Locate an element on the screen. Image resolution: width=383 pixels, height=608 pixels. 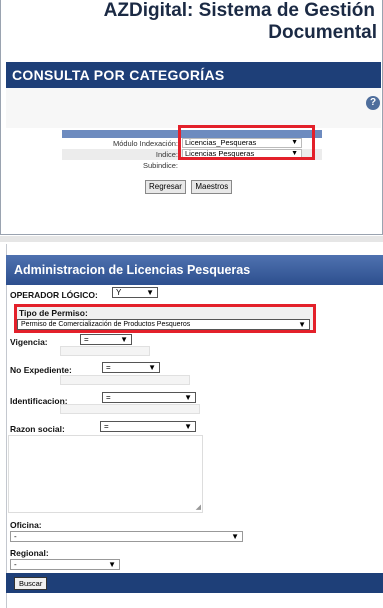
regional-value: - is located at coordinates (15, 564).